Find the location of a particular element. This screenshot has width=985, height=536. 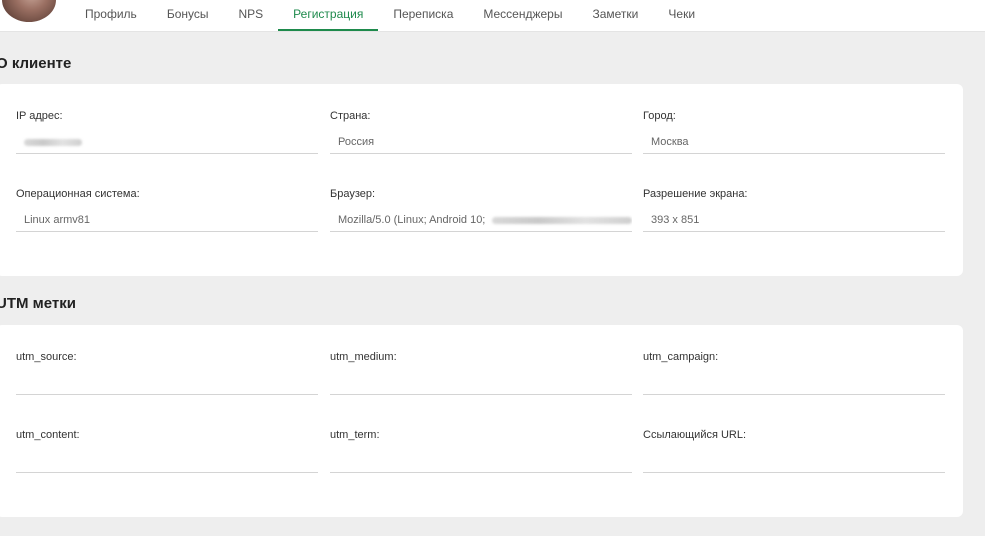

browser-field: Браузер: Mozilla/5.0 (Linux; Android 10; is located at coordinates (481, 210).